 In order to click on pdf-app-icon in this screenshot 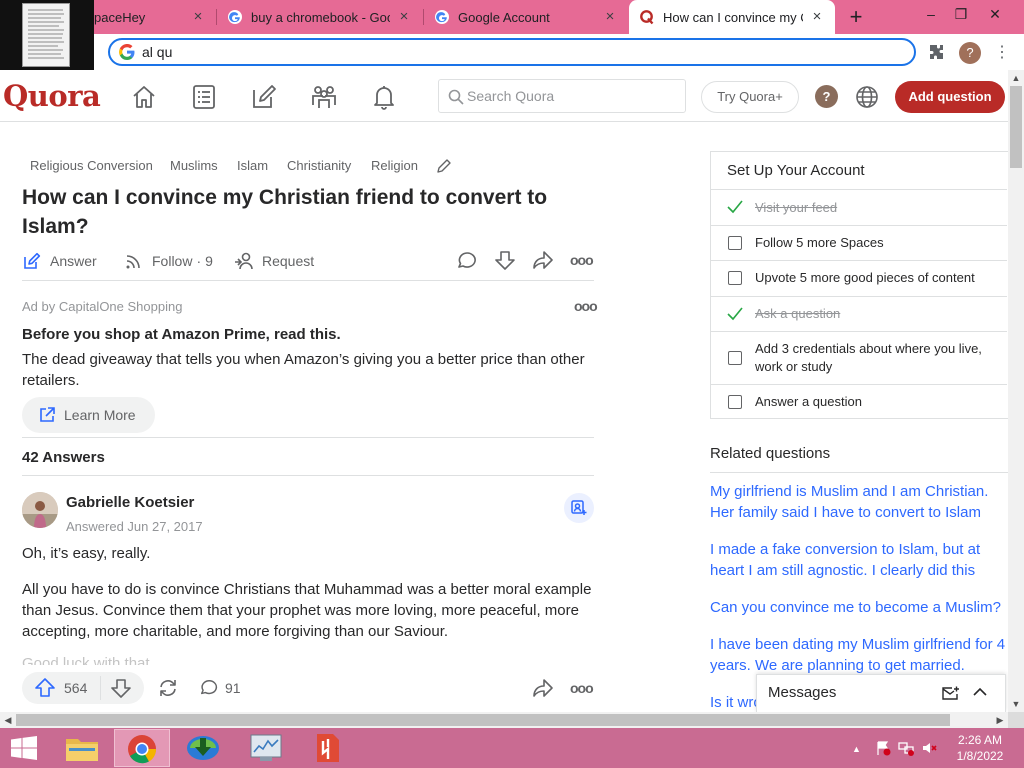, I will do `click(328, 748)`.